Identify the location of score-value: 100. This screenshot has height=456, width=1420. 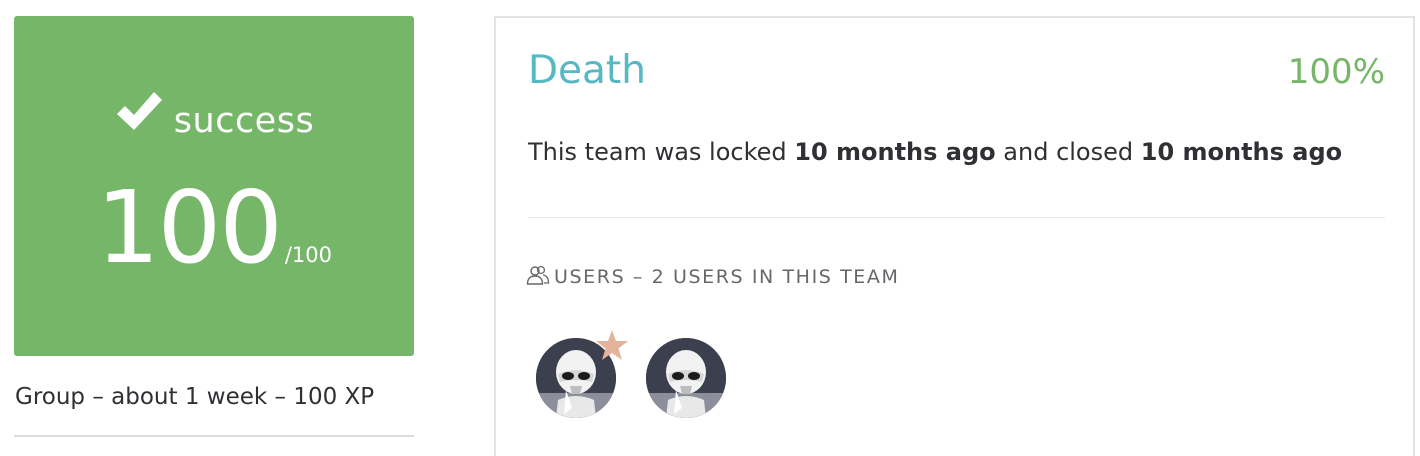
(189, 227).